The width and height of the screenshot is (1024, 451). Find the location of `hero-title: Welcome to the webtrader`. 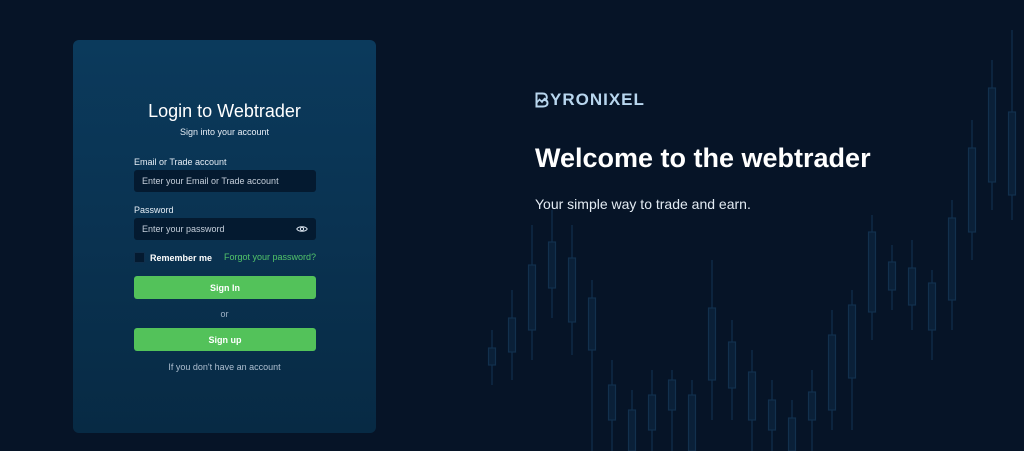

hero-title: Welcome to the webtrader is located at coordinates (703, 158).